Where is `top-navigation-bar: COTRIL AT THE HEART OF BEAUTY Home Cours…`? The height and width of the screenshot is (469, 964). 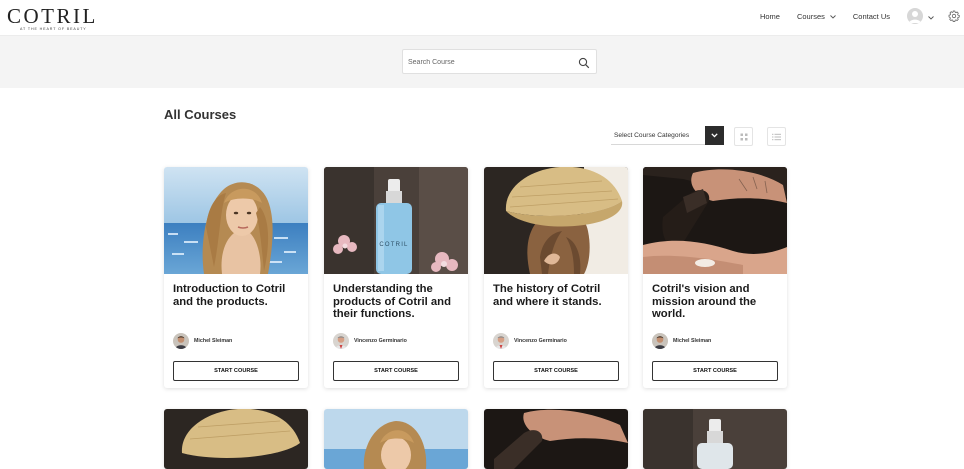 top-navigation-bar: COTRIL AT THE HEART OF BEAUTY Home Cours… is located at coordinates (482, 18).